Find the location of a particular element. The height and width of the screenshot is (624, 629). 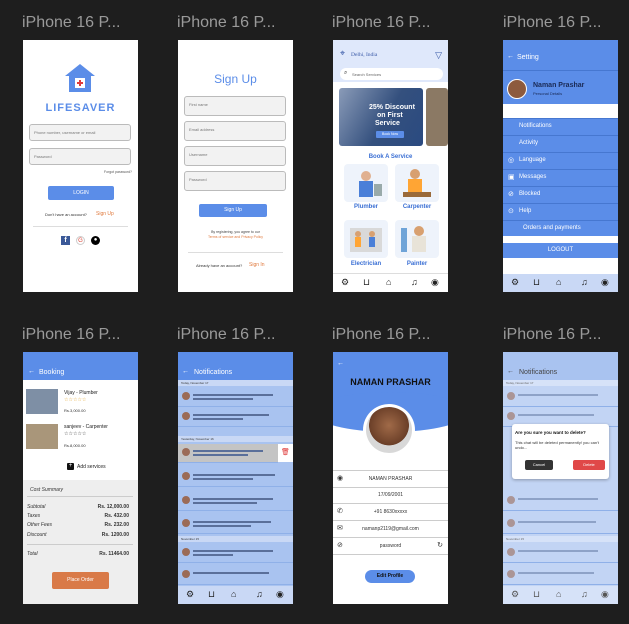

email-field: Email address is located at coordinates (235, 131).